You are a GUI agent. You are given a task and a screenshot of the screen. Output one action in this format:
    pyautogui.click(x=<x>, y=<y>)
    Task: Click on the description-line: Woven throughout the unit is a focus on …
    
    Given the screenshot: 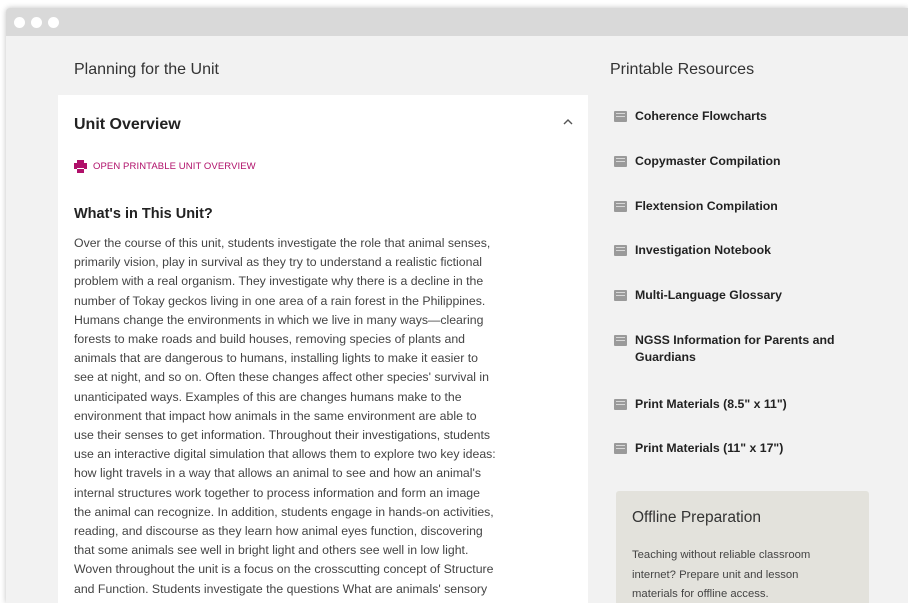 What is the action you would take?
    pyautogui.click(x=284, y=569)
    